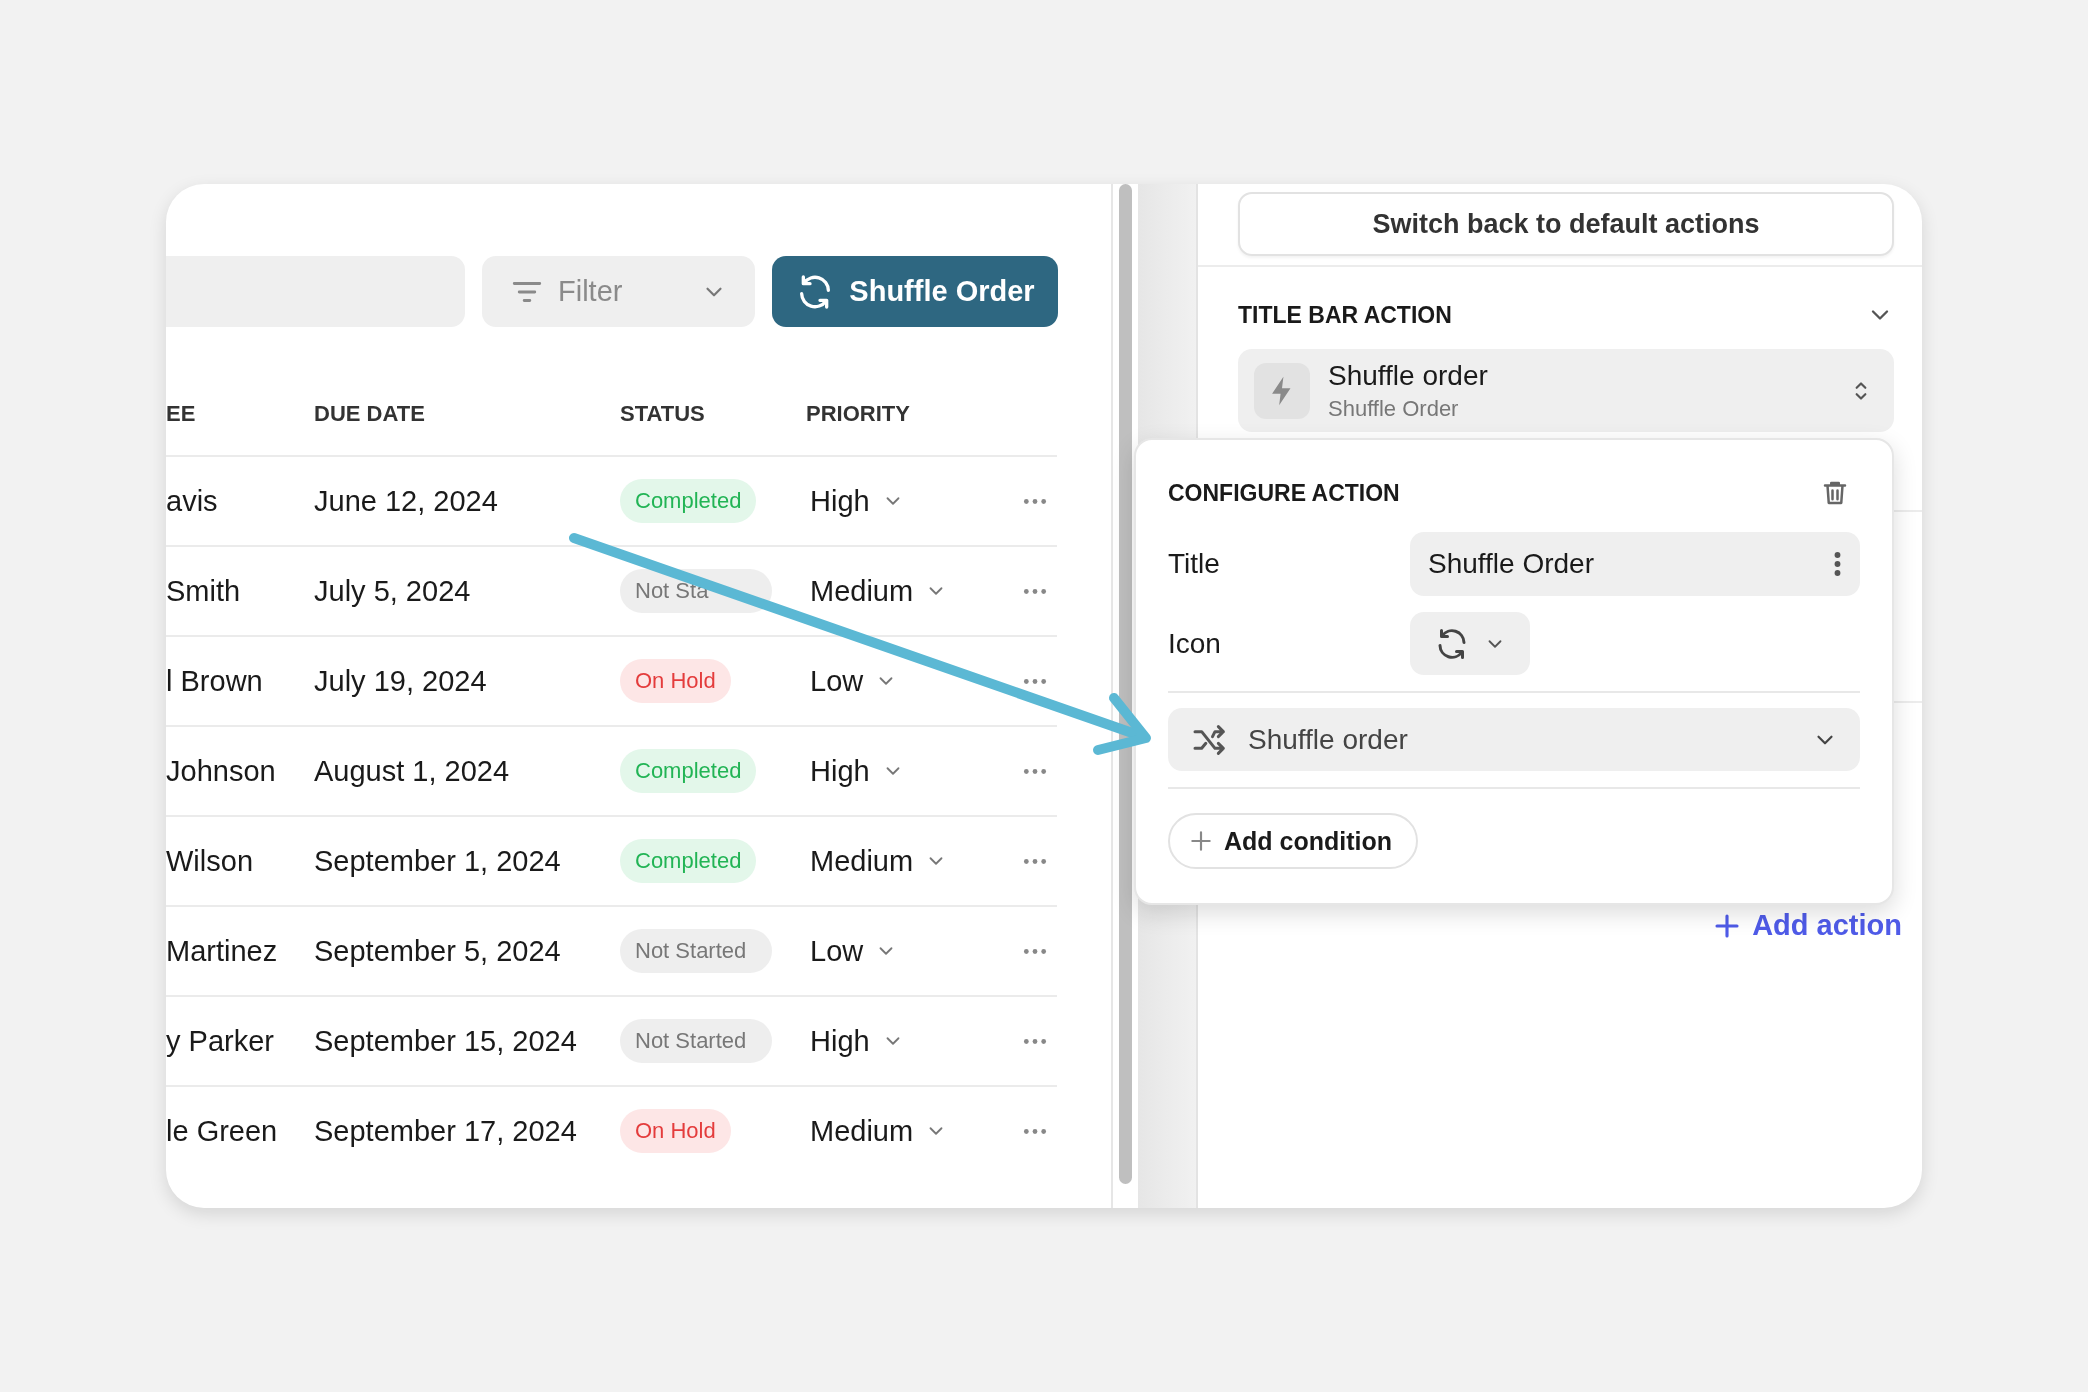  I want to click on column-header: PRIORITY, so click(858, 414).